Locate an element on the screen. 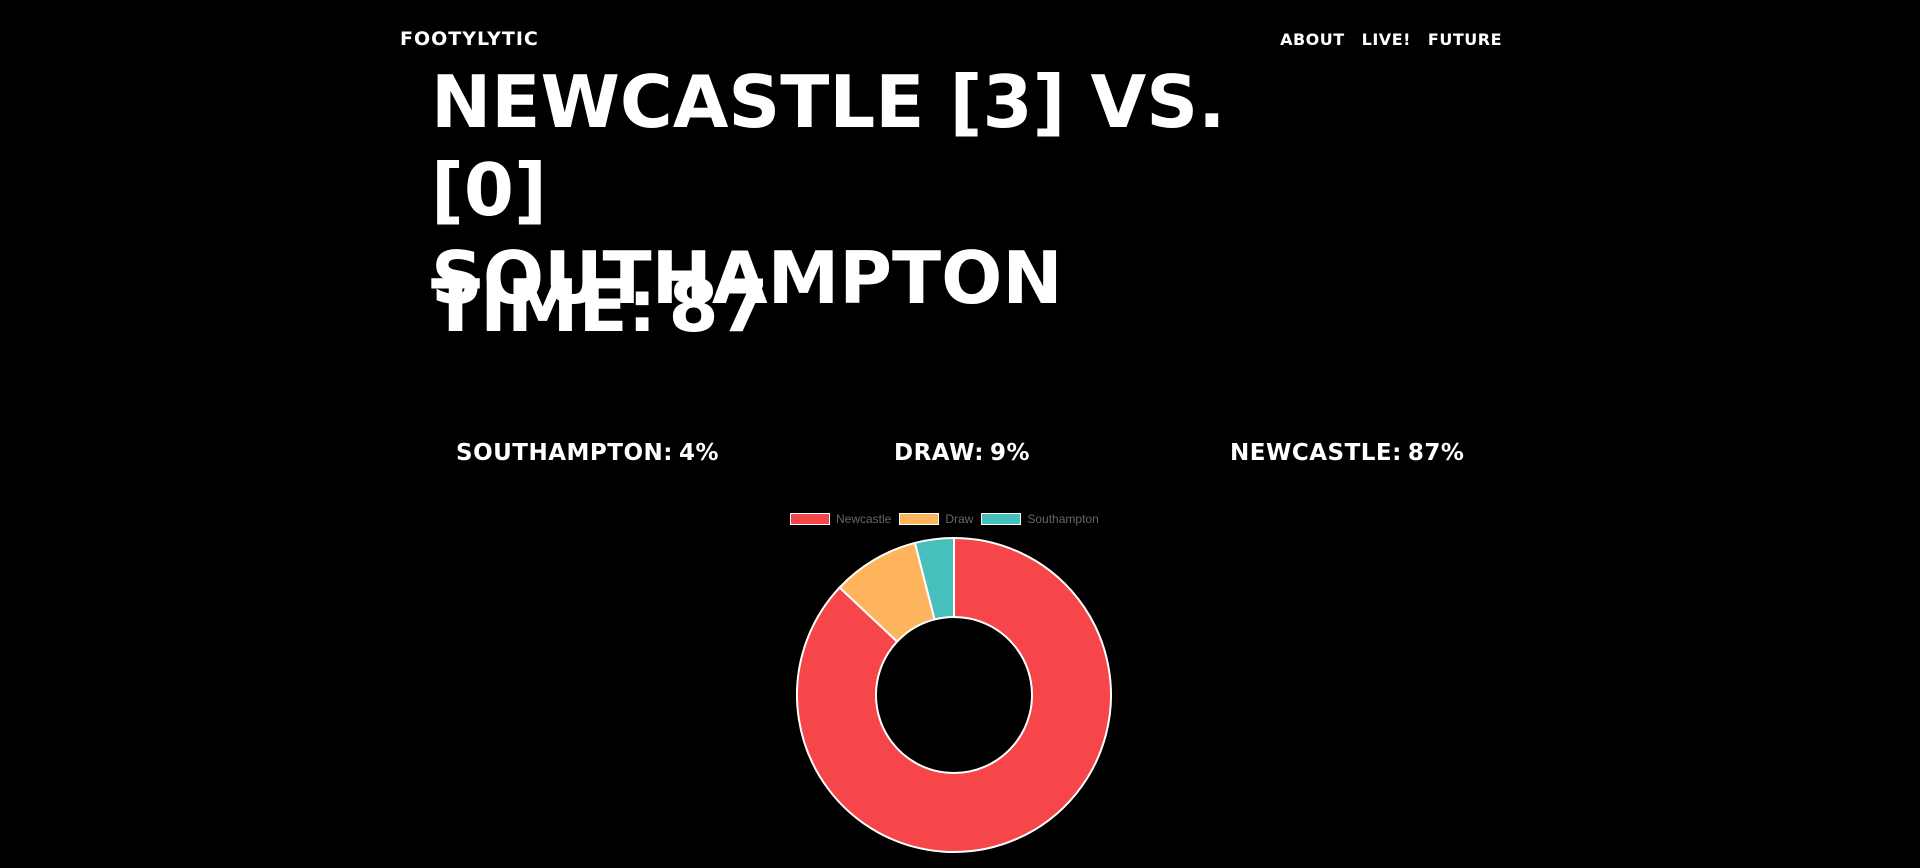 The width and height of the screenshot is (1920, 868). top-nav: ABOUT LIVE! FUTURE is located at coordinates (1391, 39).